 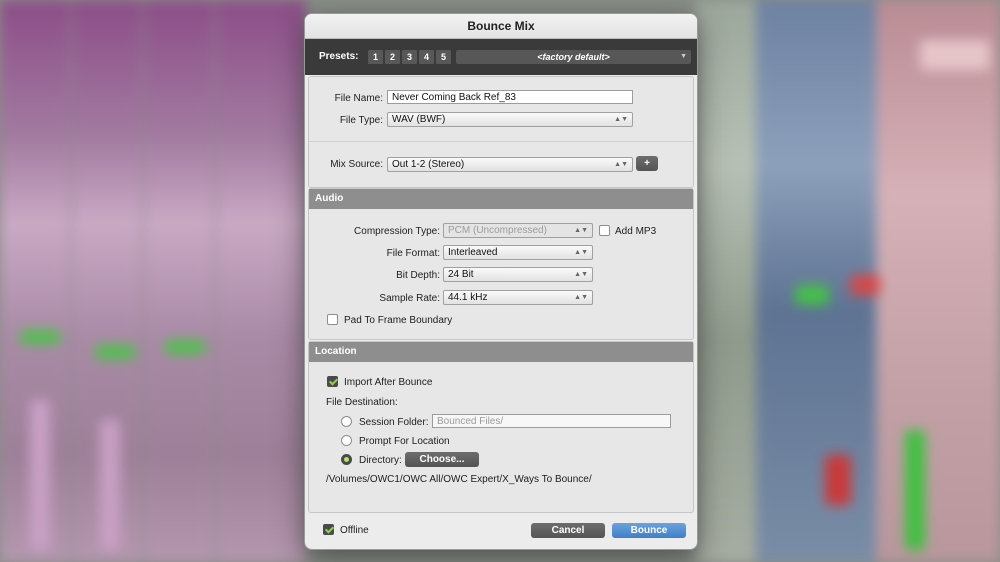 I want to click on cancel-button: Cancel, so click(x=568, y=530).